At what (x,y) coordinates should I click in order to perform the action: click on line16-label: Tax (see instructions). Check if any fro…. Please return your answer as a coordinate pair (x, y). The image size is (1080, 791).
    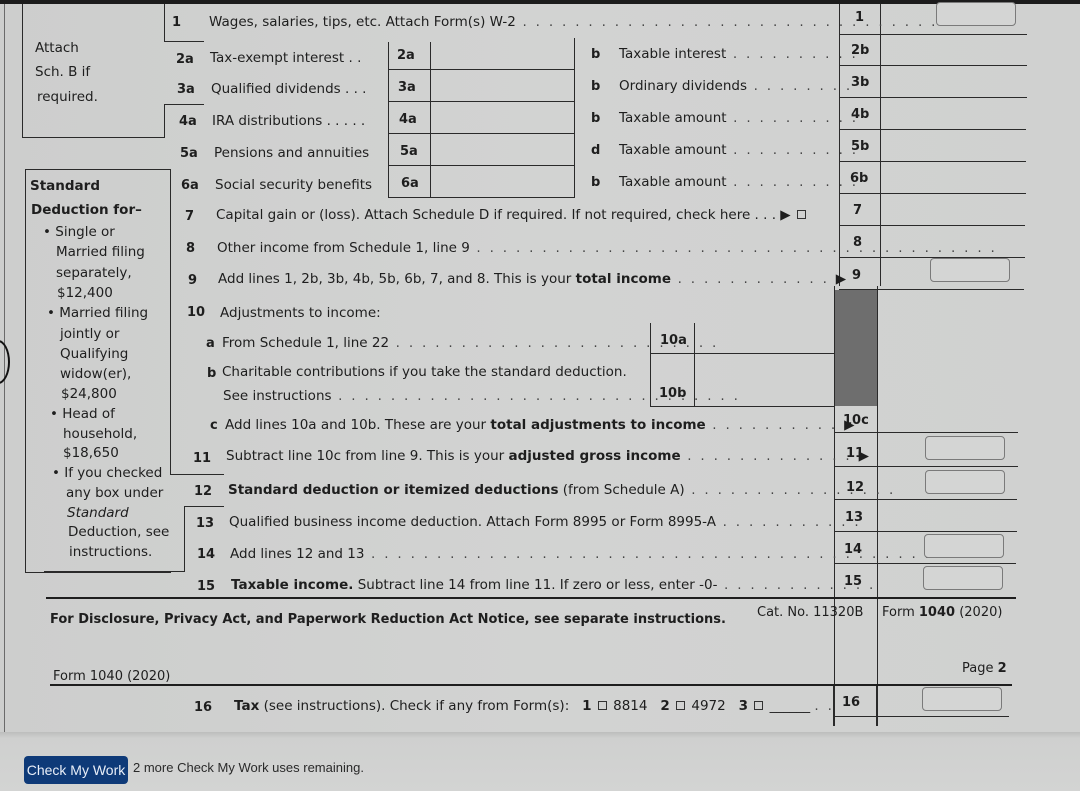
    Looking at the image, I should click on (534, 706).